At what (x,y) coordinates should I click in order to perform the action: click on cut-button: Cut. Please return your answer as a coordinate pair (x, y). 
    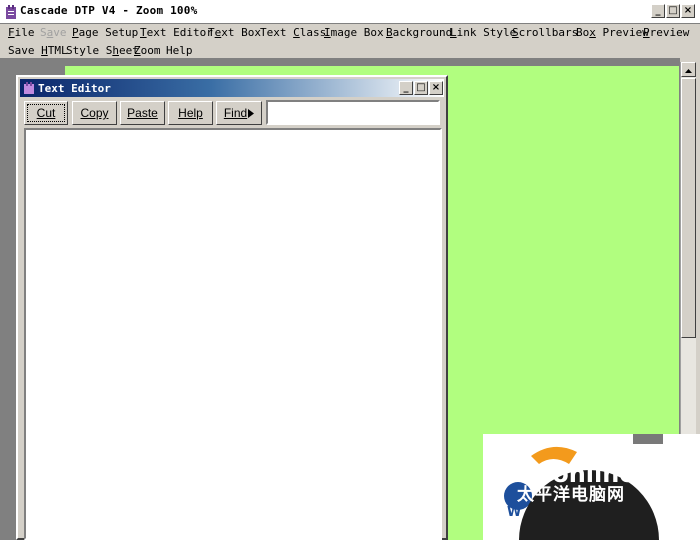
    Looking at the image, I should click on (46, 113).